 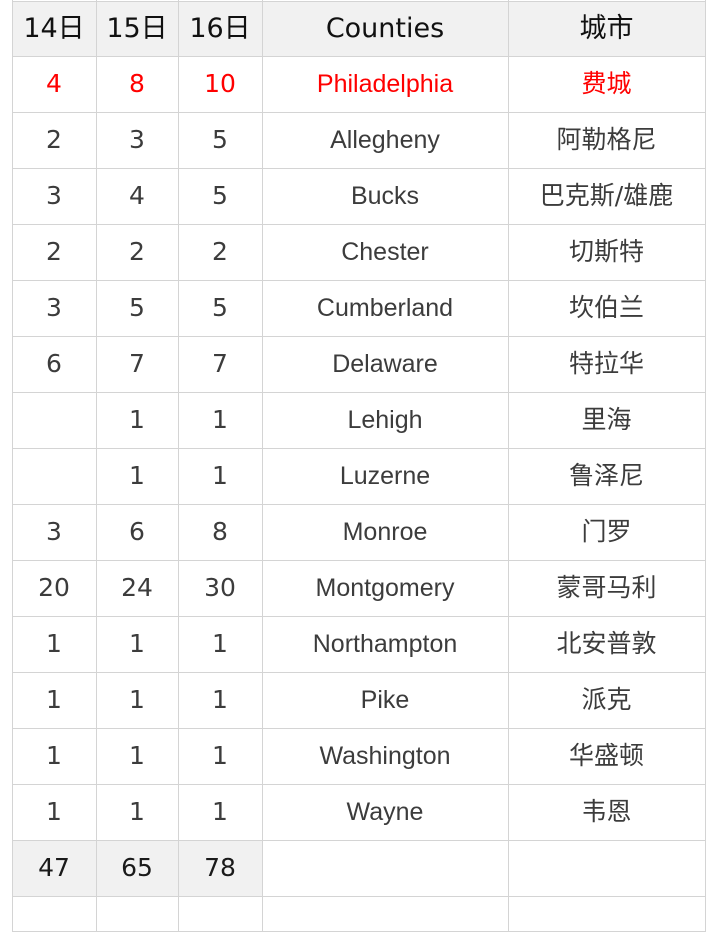 I want to click on table-row: 2 3 5 Allegheny 阿勒格尼, so click(x=353, y=140).